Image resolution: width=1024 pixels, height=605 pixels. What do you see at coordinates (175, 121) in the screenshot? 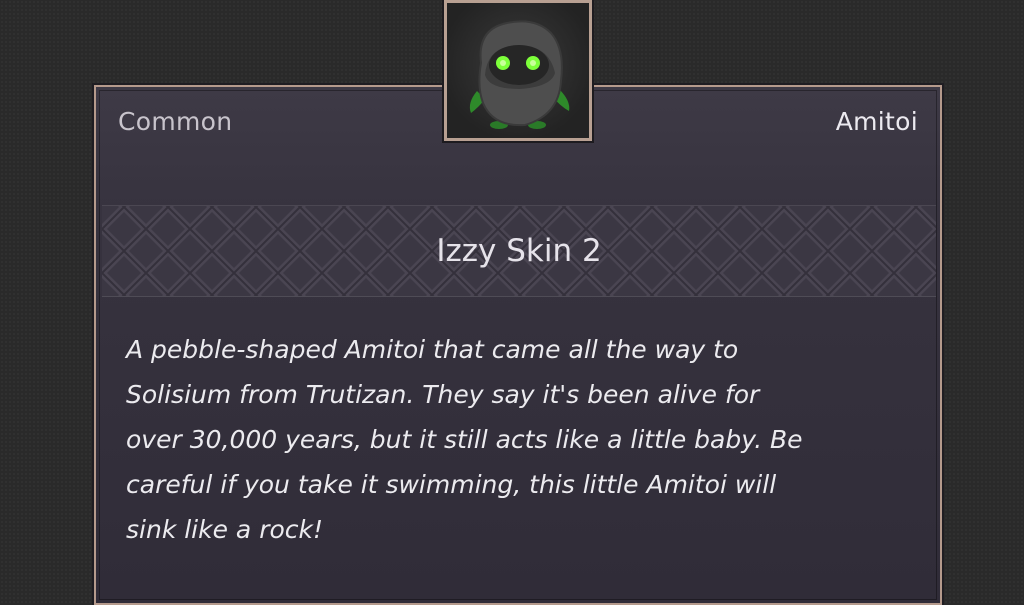
I see `rarity-label: Common` at bounding box center [175, 121].